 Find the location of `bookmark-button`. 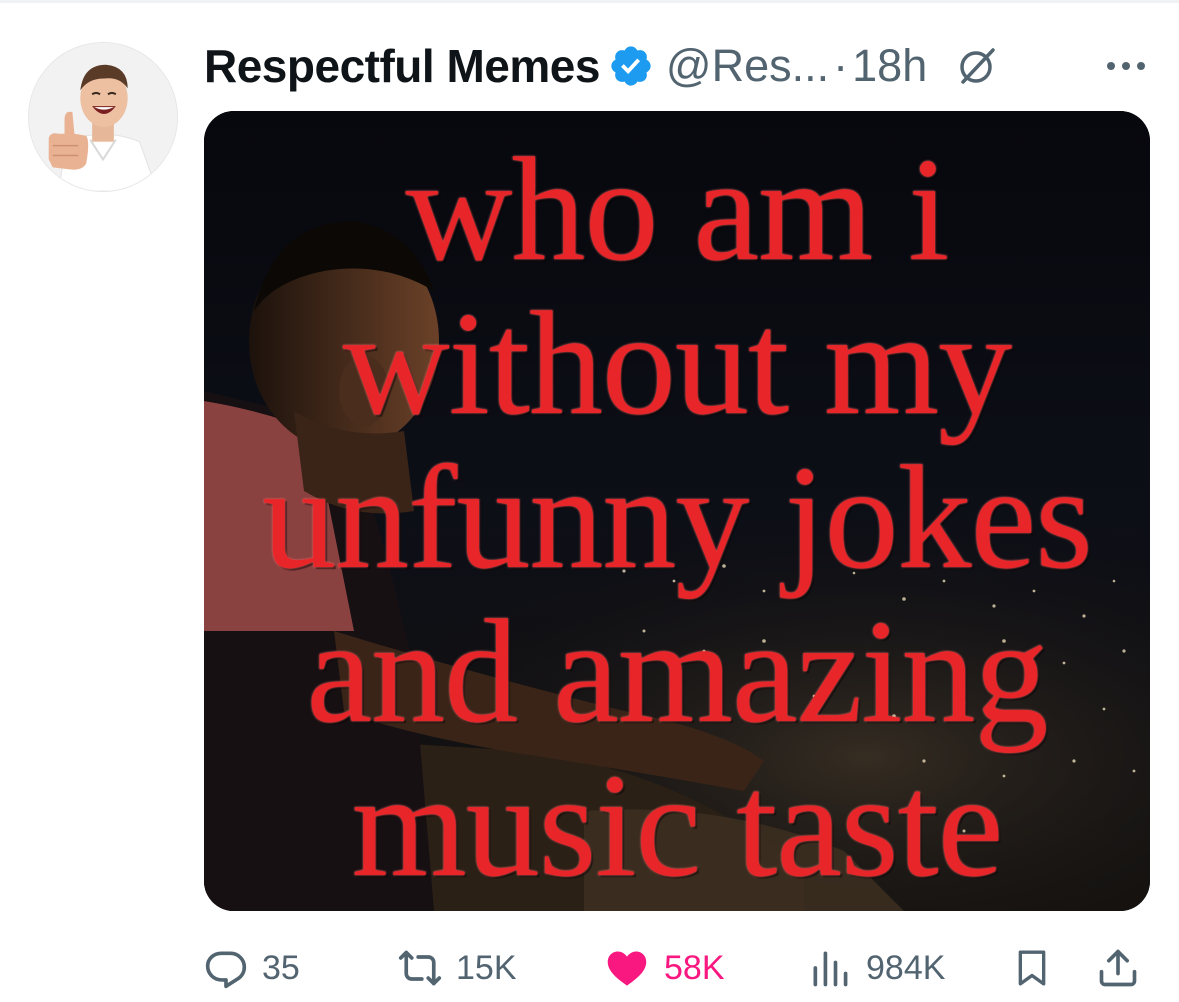

bookmark-button is located at coordinates (1032, 968).